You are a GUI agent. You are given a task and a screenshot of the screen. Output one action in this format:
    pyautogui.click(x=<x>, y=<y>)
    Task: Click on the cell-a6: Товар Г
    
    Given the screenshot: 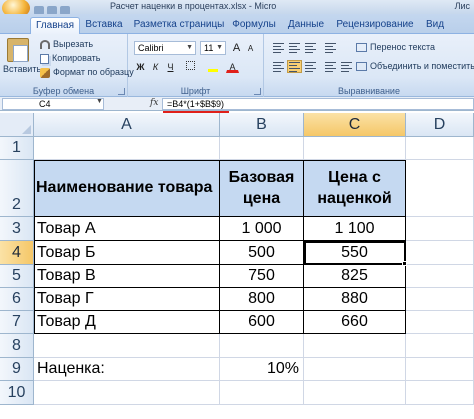 What is the action you would take?
    pyautogui.click(x=127, y=299)
    